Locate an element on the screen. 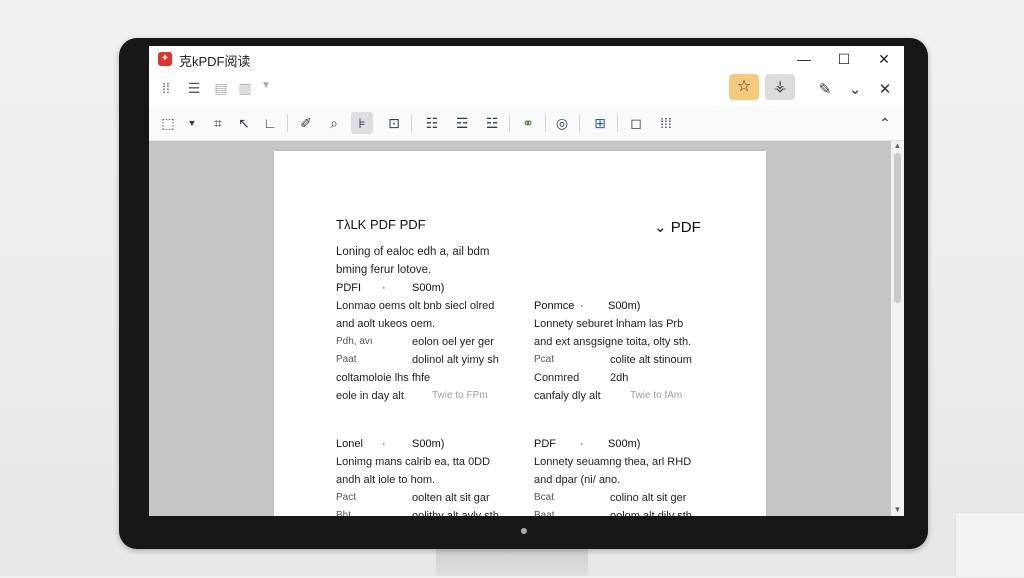 Image resolution: width=1024 pixels, height=578 pixels. grid-view-icon: ⊞ is located at coordinates (600, 123).